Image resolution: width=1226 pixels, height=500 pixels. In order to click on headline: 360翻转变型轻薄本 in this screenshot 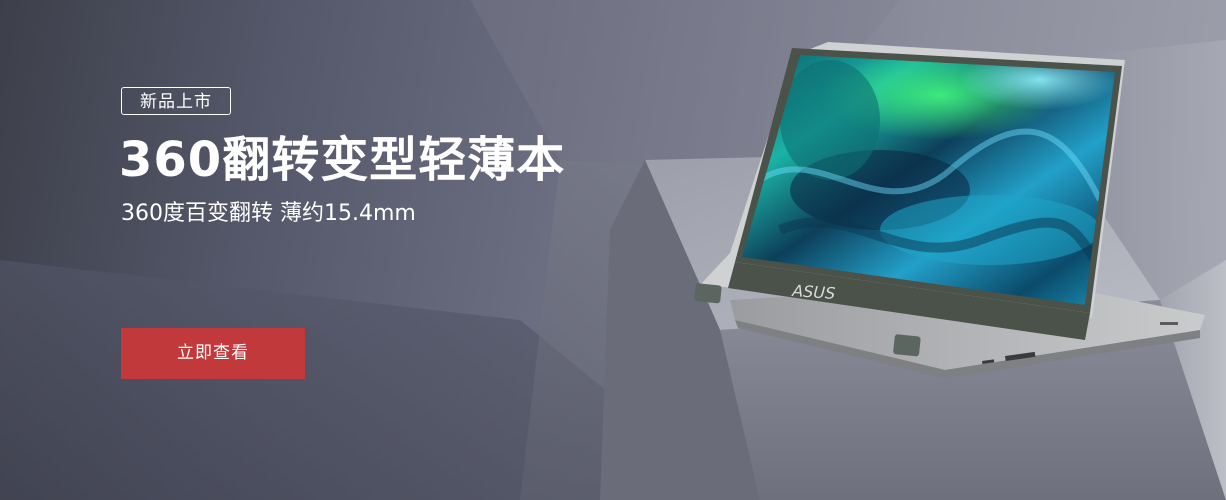, I will do `click(342, 160)`.